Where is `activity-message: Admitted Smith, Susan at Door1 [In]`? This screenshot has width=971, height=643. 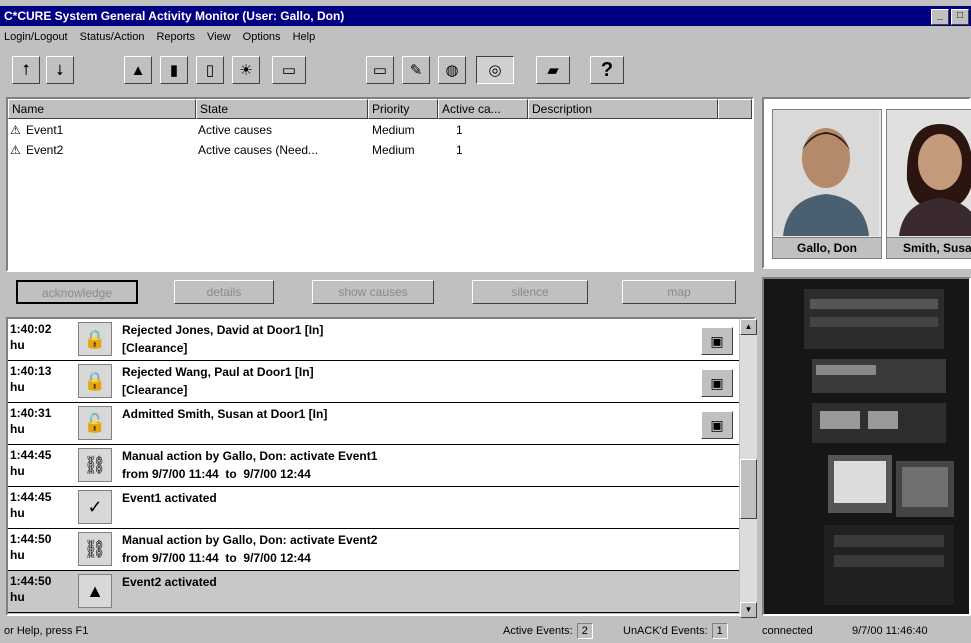 activity-message: Admitted Smith, Susan at Door1 [In] is located at coordinates (225, 414).